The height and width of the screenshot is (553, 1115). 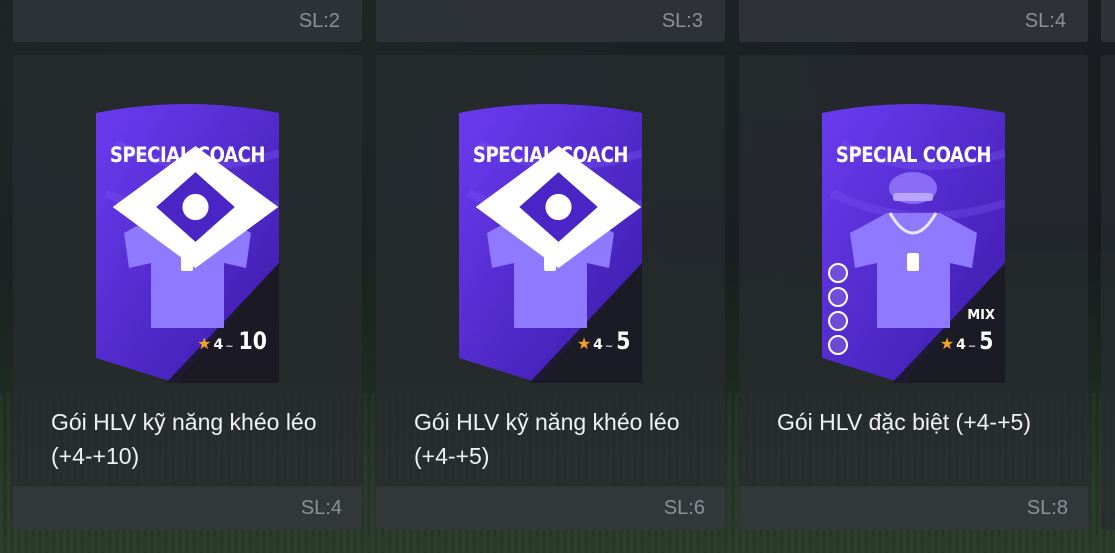 What do you see at coordinates (187, 21) in the screenshot?
I see `top-item-strip: SL:2` at bounding box center [187, 21].